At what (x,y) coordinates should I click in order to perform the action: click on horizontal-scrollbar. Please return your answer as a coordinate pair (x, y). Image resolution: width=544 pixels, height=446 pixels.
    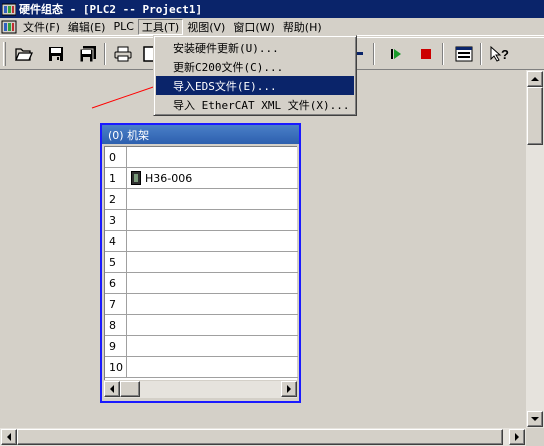
    Looking at the image, I should click on (263, 437).